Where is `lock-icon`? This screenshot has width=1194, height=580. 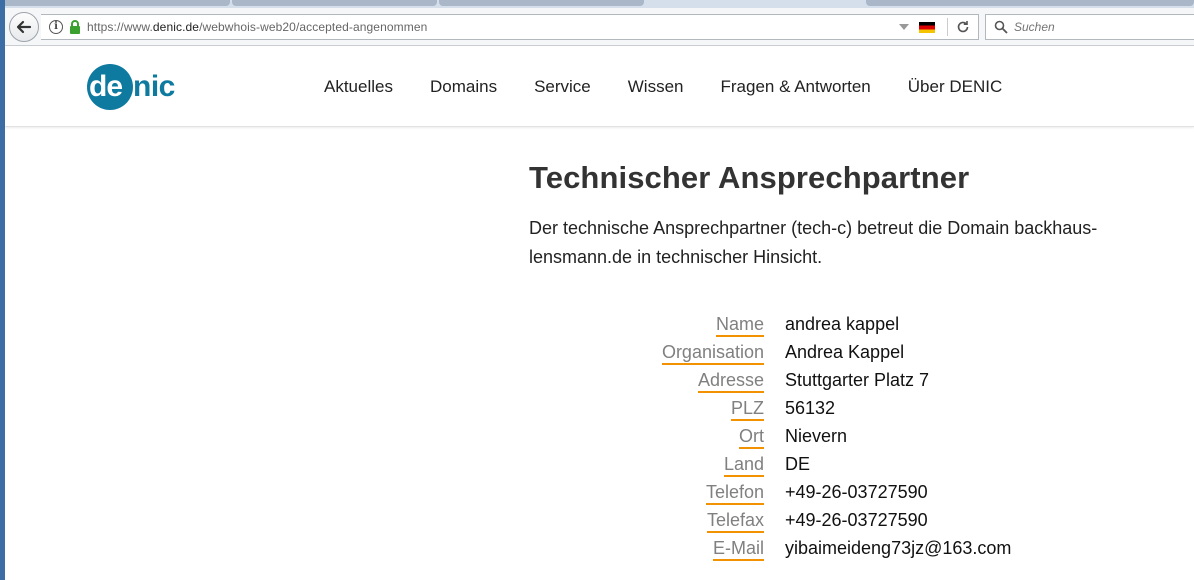 lock-icon is located at coordinates (75, 27).